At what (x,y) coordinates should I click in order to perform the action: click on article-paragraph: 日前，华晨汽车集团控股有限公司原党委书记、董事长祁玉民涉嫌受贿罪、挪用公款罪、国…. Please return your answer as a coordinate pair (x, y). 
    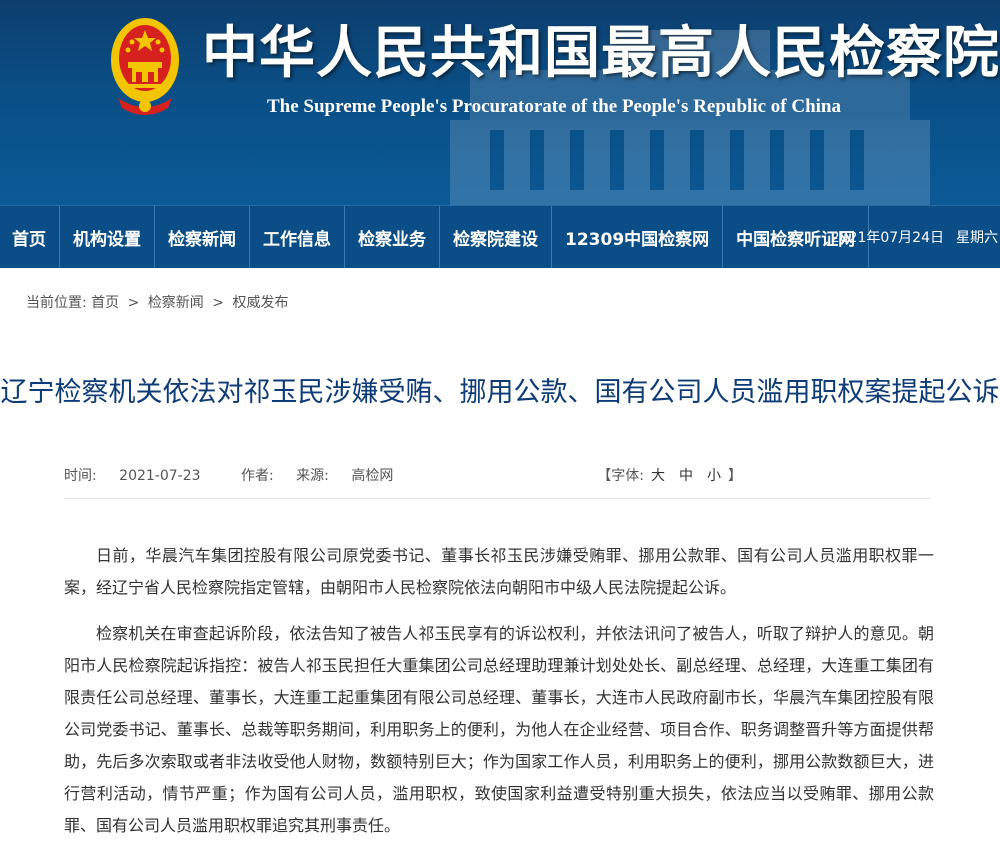
    Looking at the image, I should click on (499, 571).